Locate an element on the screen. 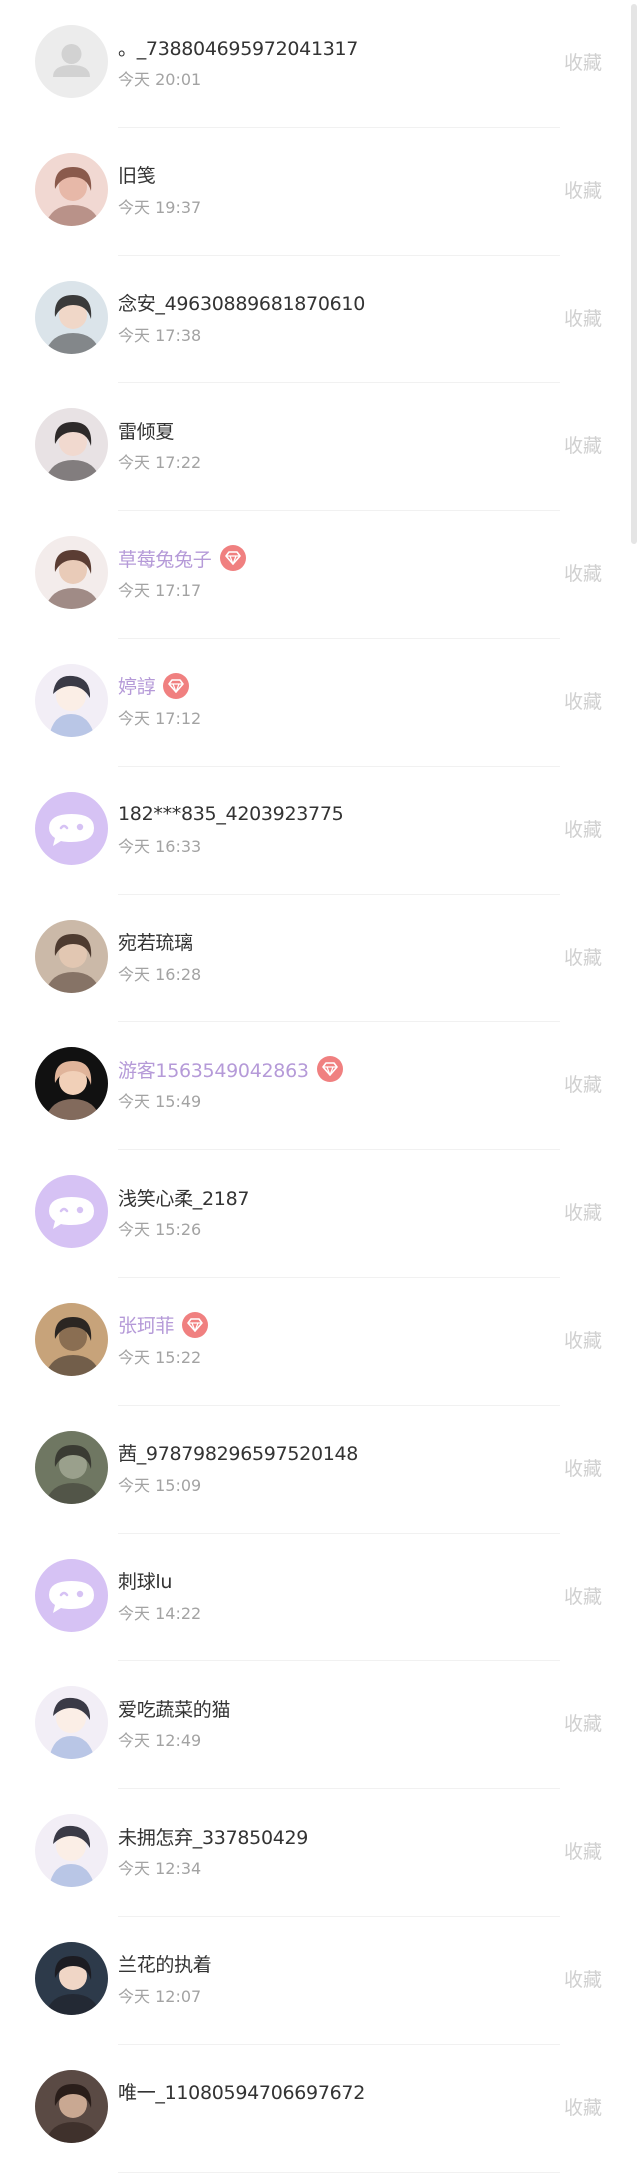 This screenshot has width=640, height=2173. name-line: 游客1563549042863 is located at coordinates (230, 1069).